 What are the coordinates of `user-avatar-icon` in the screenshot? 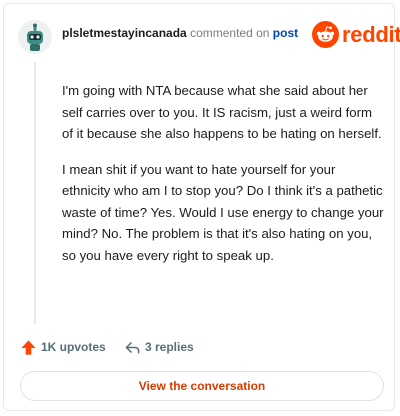 It's located at (35, 37).